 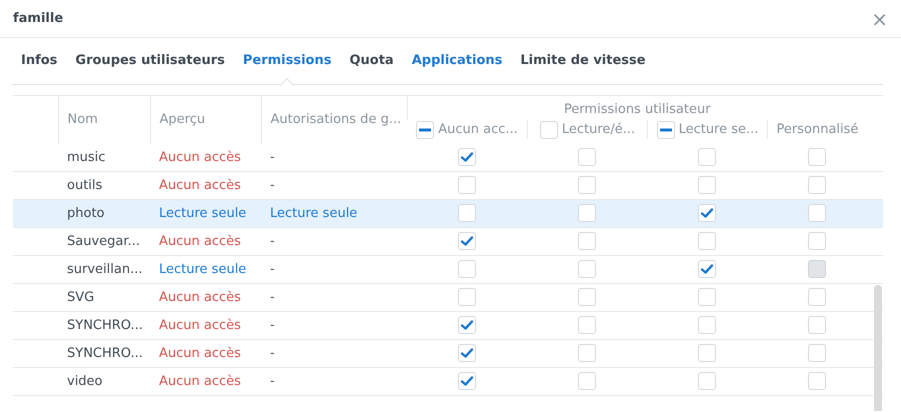 What do you see at coordinates (104, 382) in the screenshot?
I see `table-cell: video` at bounding box center [104, 382].